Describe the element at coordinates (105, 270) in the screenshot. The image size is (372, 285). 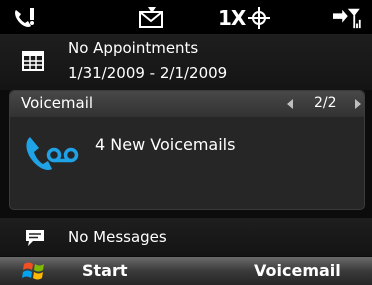
I see `start-softkey: Start` at that location.